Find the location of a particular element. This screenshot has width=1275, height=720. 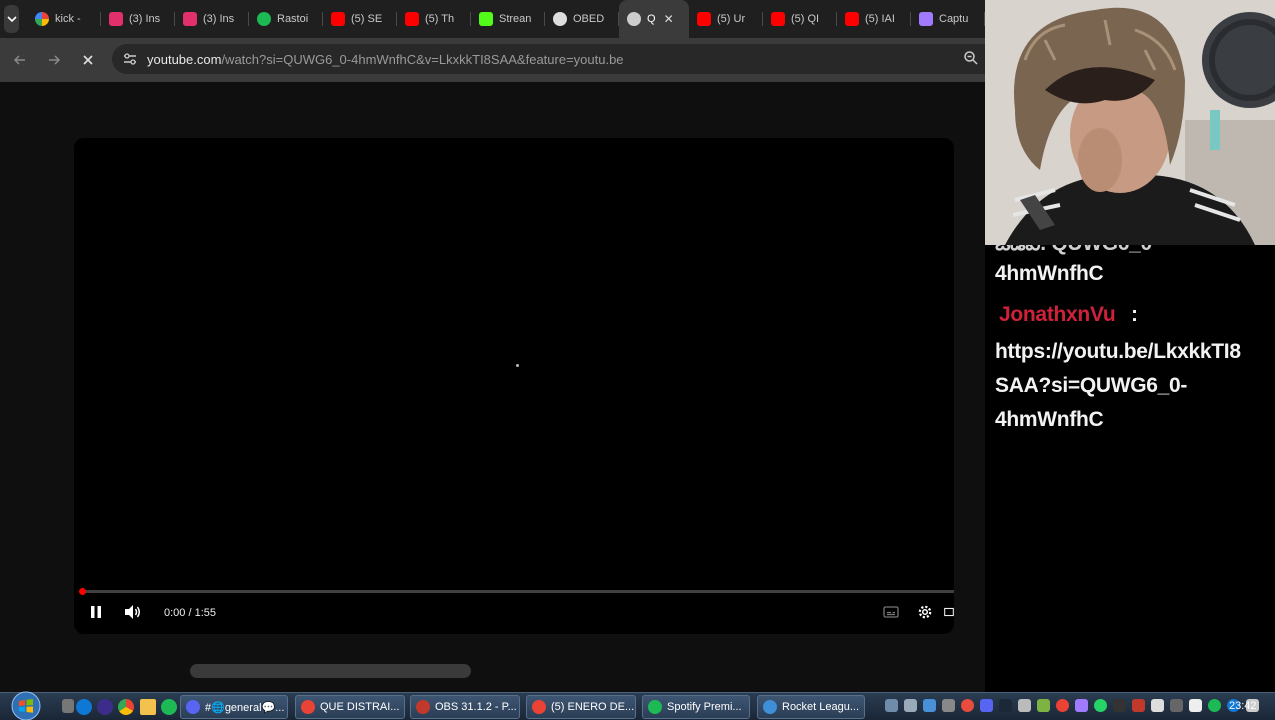

steam-tray-icon is located at coordinates (1005, 705).